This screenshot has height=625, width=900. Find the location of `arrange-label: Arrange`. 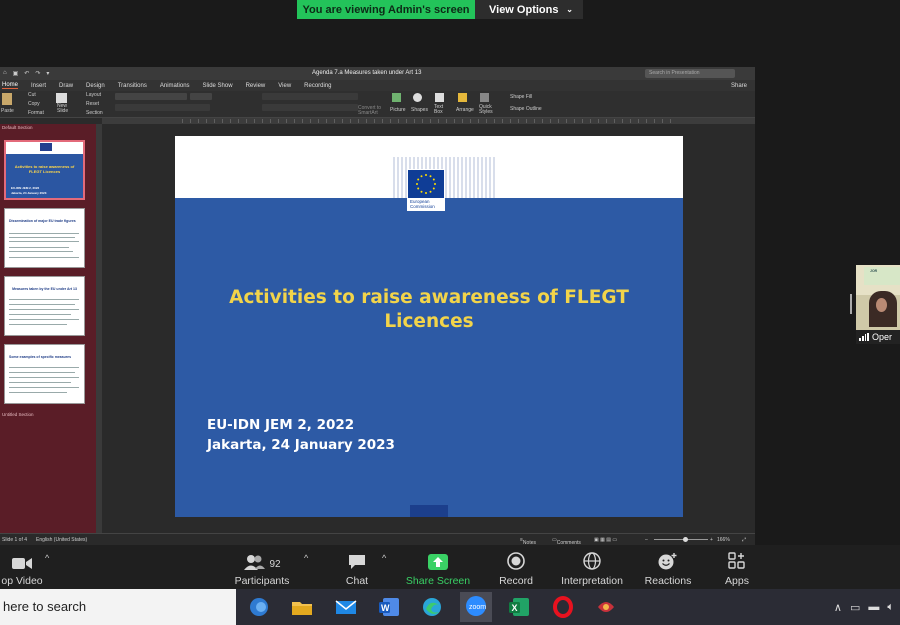

arrange-label: Arrange is located at coordinates (465, 110).